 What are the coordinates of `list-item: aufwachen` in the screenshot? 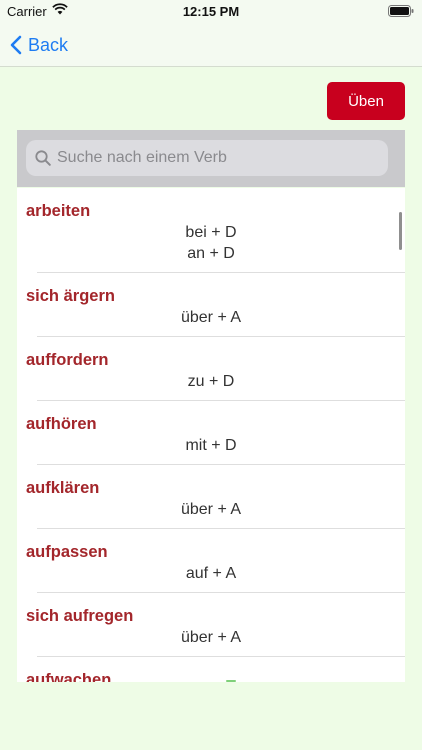 It's located at (211, 669).